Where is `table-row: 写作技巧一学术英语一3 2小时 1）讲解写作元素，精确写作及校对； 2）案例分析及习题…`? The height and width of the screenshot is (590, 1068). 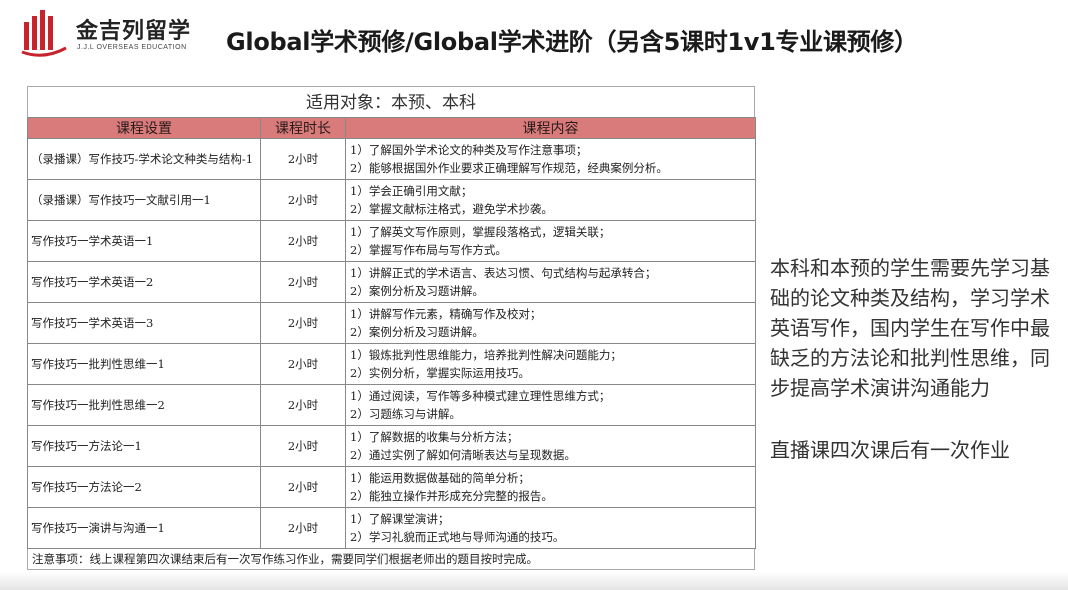 table-row: 写作技巧一学术英语一3 2小时 1）讲解写作元素，精确写作及校对； 2）案例分析及习题… is located at coordinates (391, 323).